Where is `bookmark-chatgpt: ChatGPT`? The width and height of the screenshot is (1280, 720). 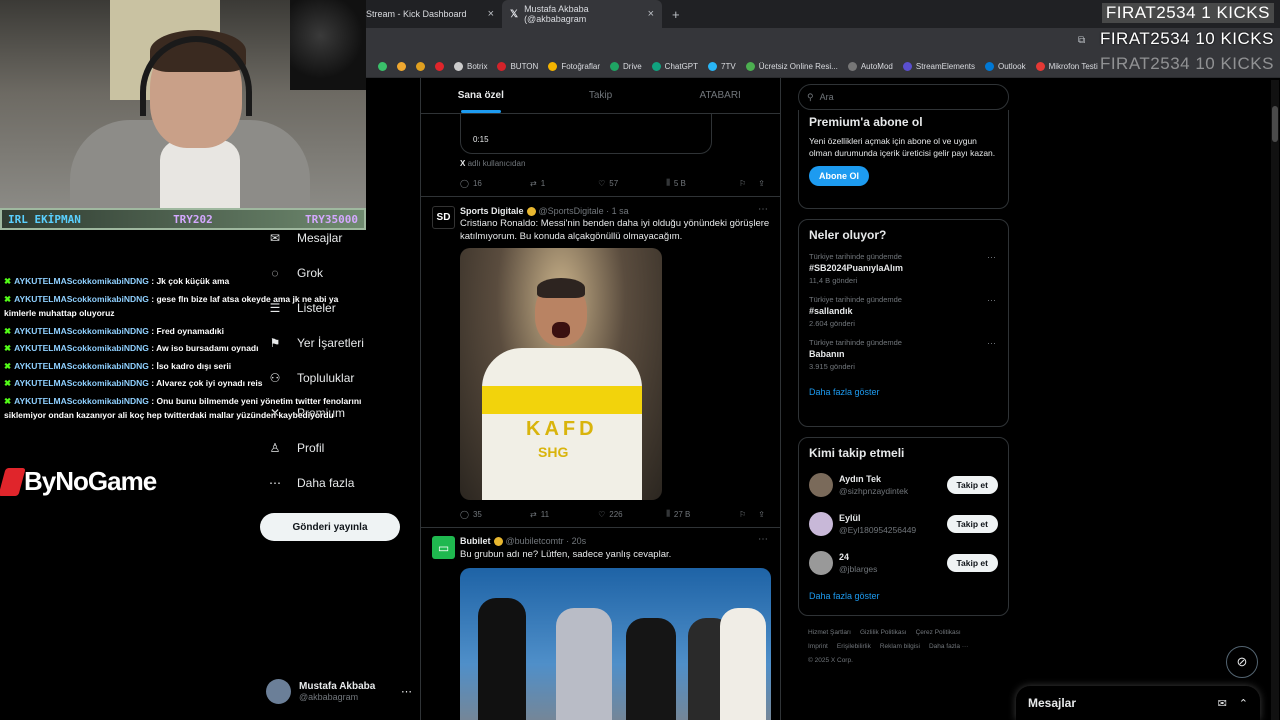 bookmark-chatgpt: ChatGPT is located at coordinates (674, 66).